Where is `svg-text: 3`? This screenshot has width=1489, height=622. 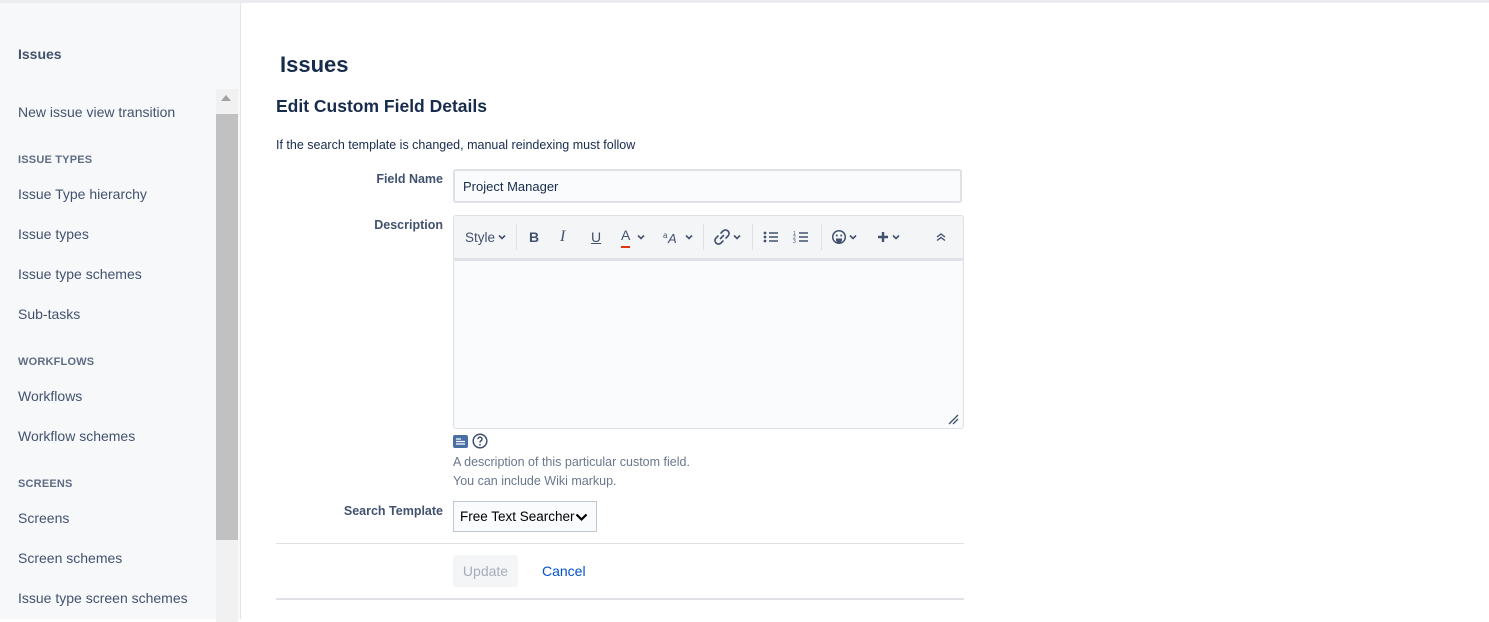 svg-text: 3 is located at coordinates (794, 241).